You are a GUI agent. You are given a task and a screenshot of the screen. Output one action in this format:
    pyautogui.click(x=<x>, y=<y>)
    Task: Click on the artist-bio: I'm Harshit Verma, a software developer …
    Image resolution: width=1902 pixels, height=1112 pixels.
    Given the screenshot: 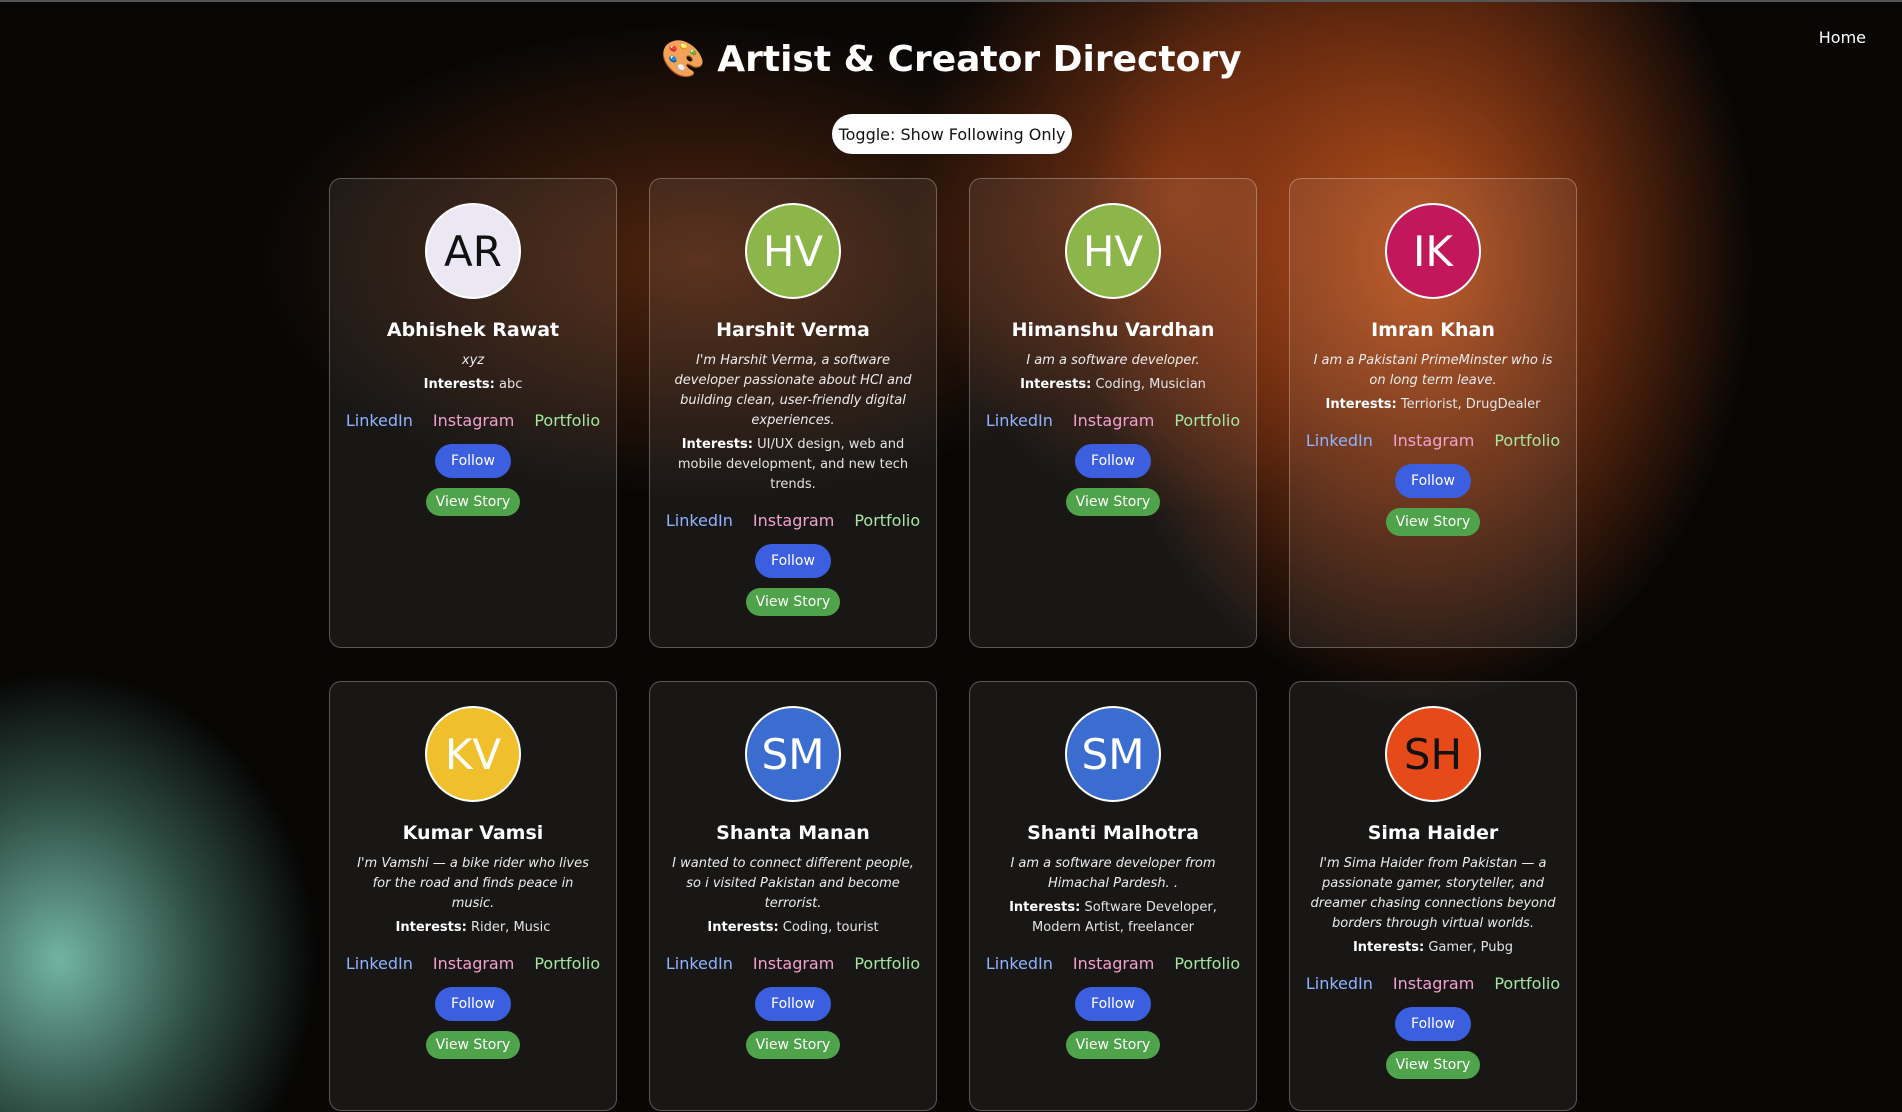 What is the action you would take?
    pyautogui.click(x=793, y=390)
    